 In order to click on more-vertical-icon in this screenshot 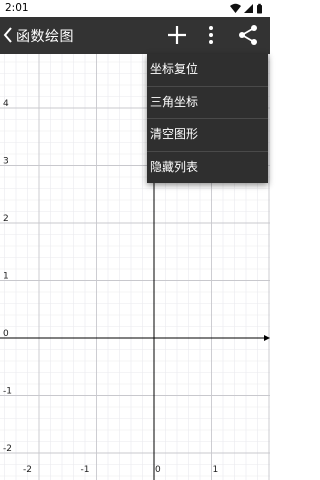, I will do `click(211, 35)`.